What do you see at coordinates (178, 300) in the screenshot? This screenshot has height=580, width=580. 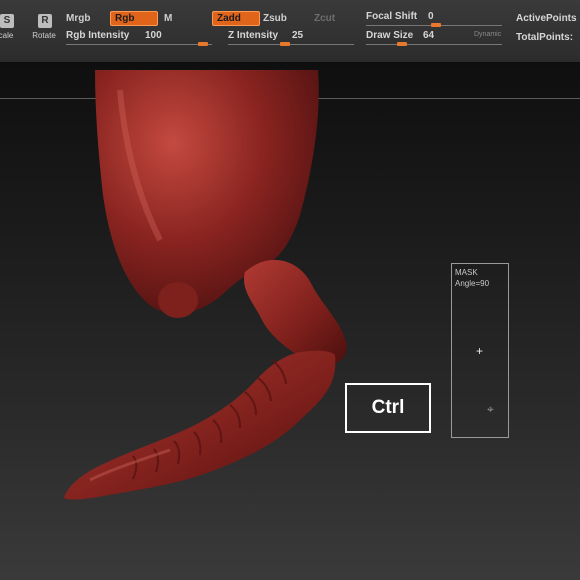 I see `model-knob` at bounding box center [178, 300].